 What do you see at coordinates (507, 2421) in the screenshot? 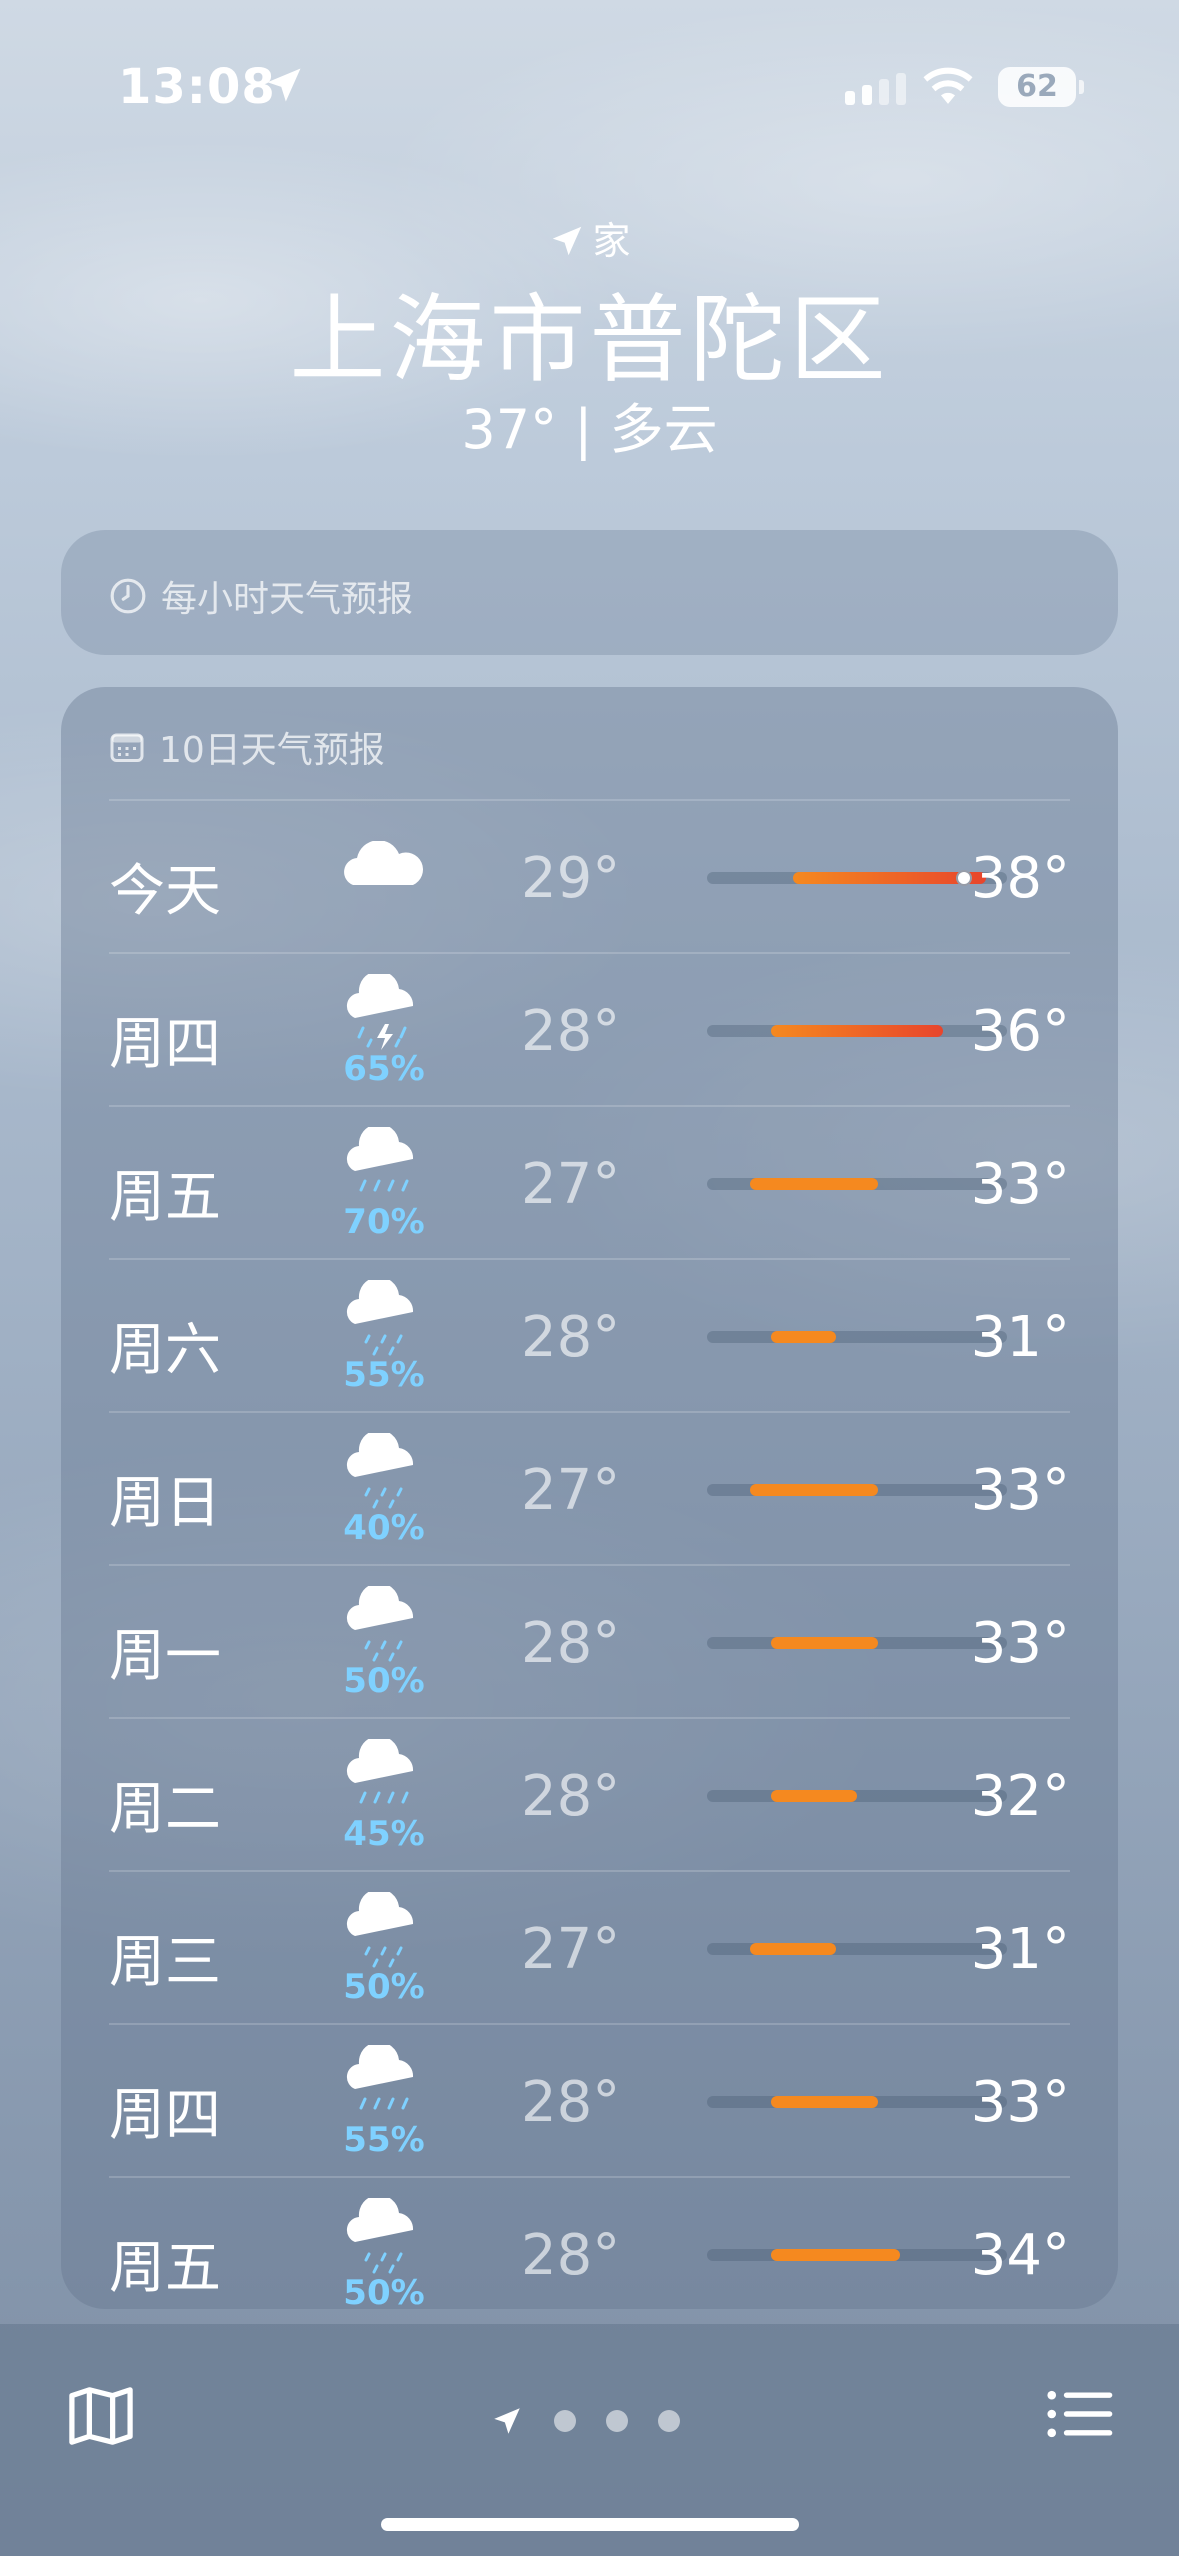
I see `current-location-page-icon` at bounding box center [507, 2421].